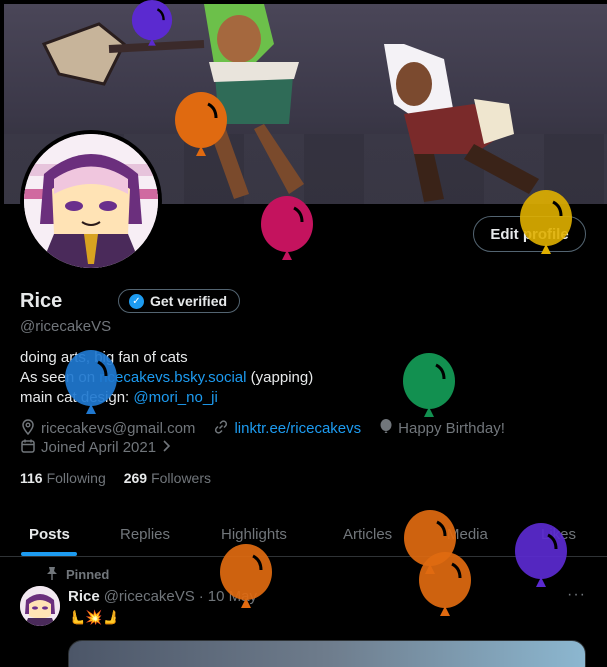 The image size is (607, 667). I want to click on bsky-link: ricecakevs.bsky.social, so click(172, 377).